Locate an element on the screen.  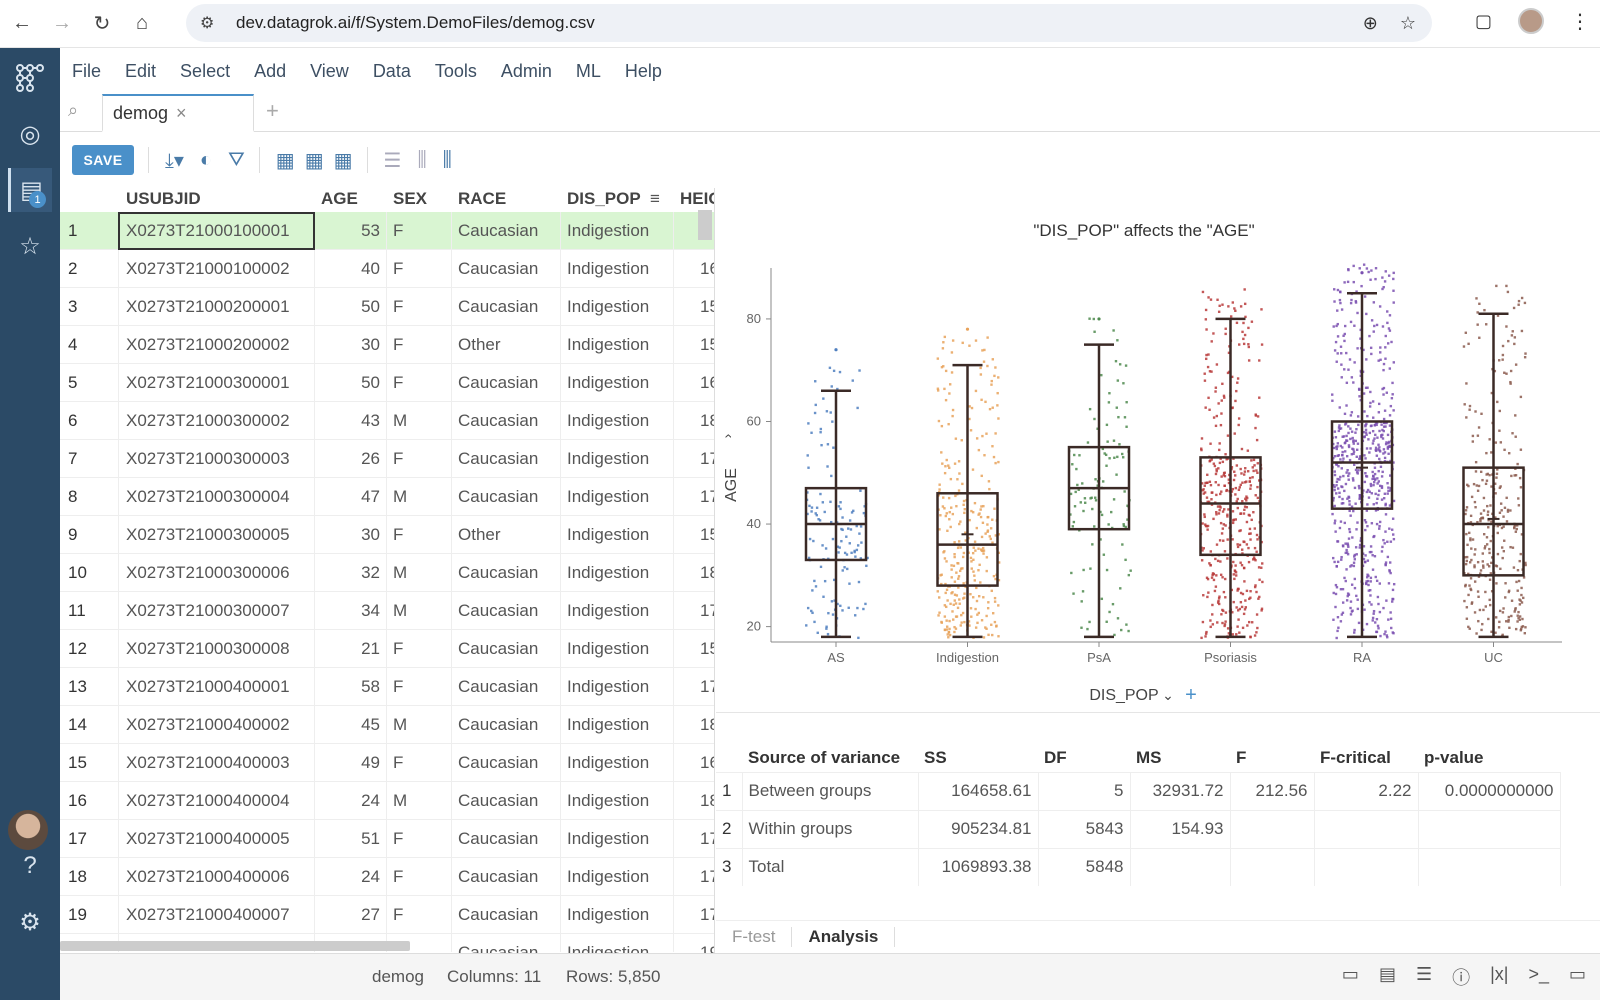
row-list-icon: ☰ is located at coordinates (393, 160).